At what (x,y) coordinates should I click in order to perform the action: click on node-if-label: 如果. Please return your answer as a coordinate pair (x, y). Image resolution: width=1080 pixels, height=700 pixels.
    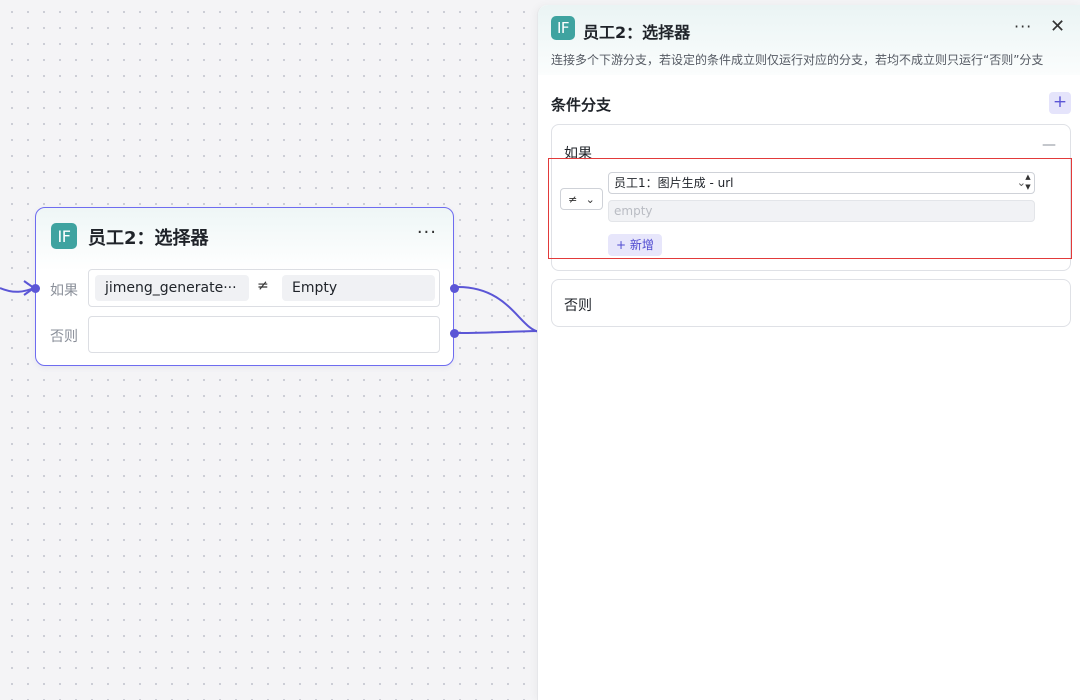
    Looking at the image, I should click on (64, 291).